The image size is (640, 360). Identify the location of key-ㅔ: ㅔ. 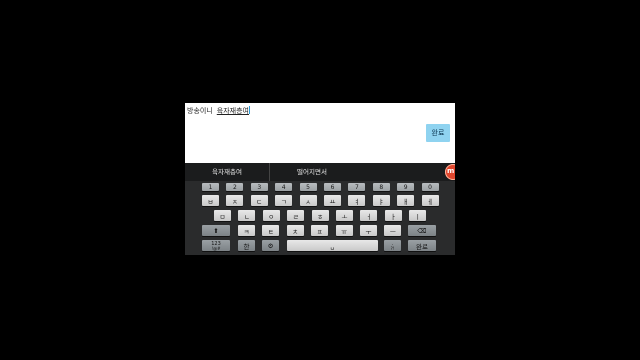
(430, 200).